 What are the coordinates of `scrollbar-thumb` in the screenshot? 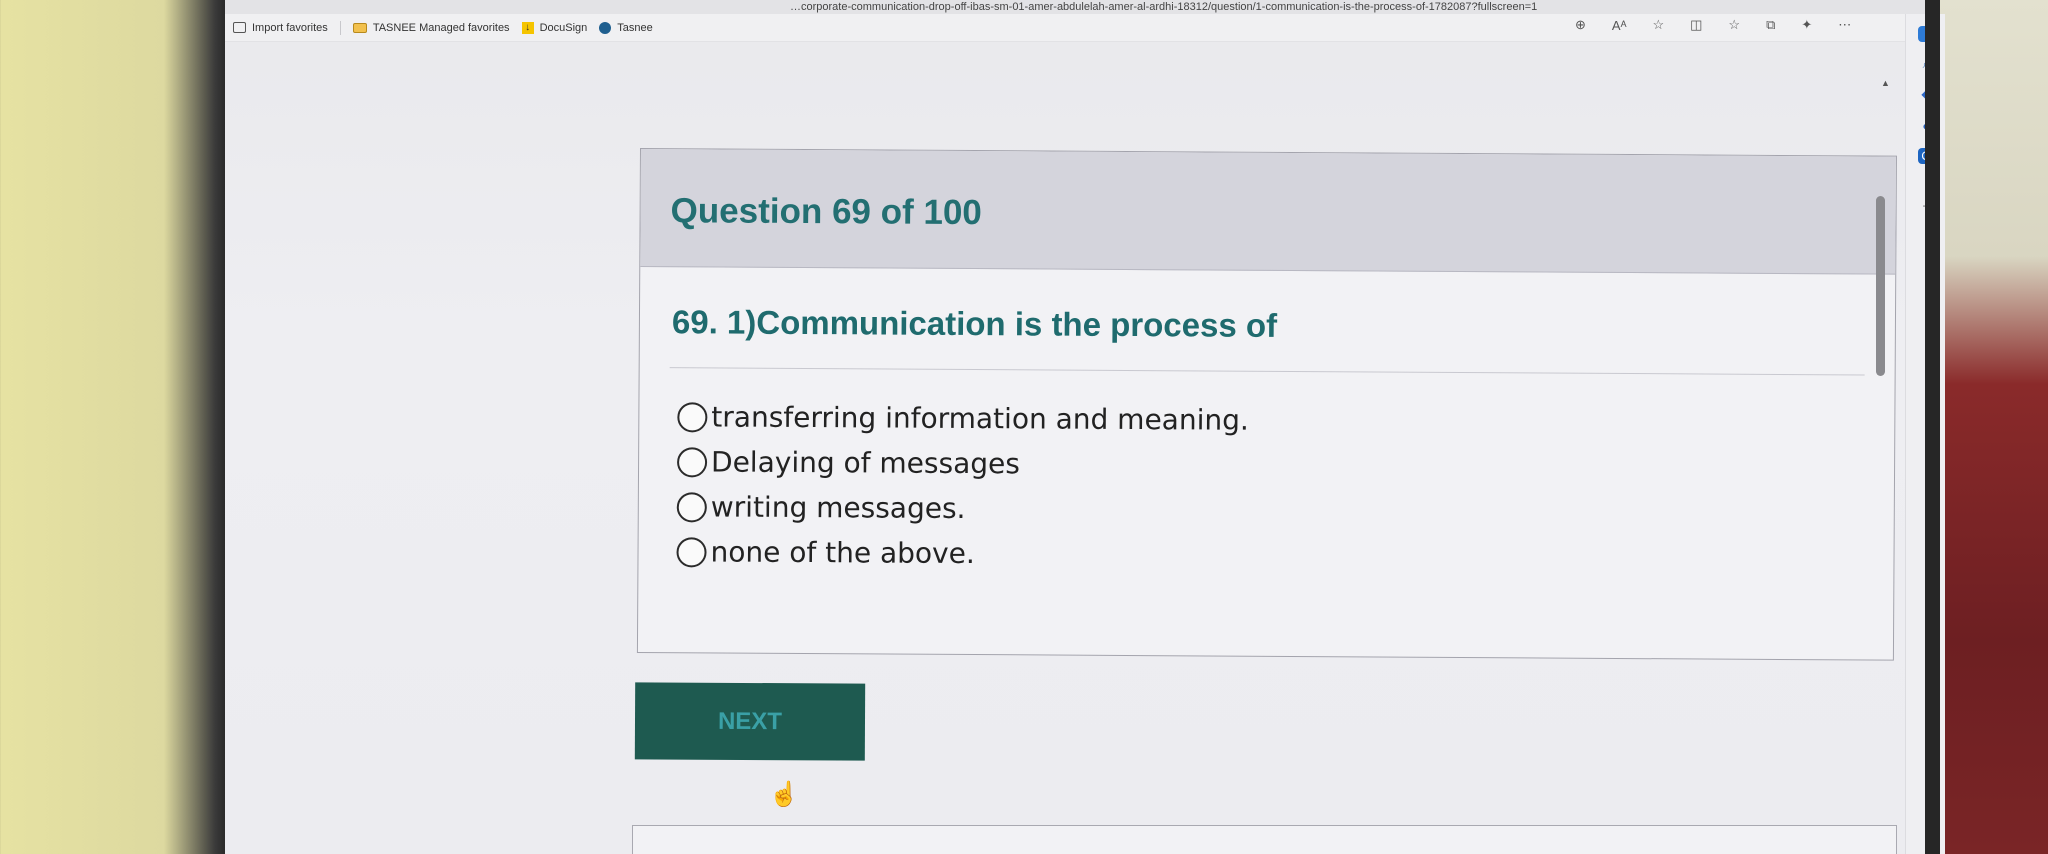 It's located at (1880, 286).